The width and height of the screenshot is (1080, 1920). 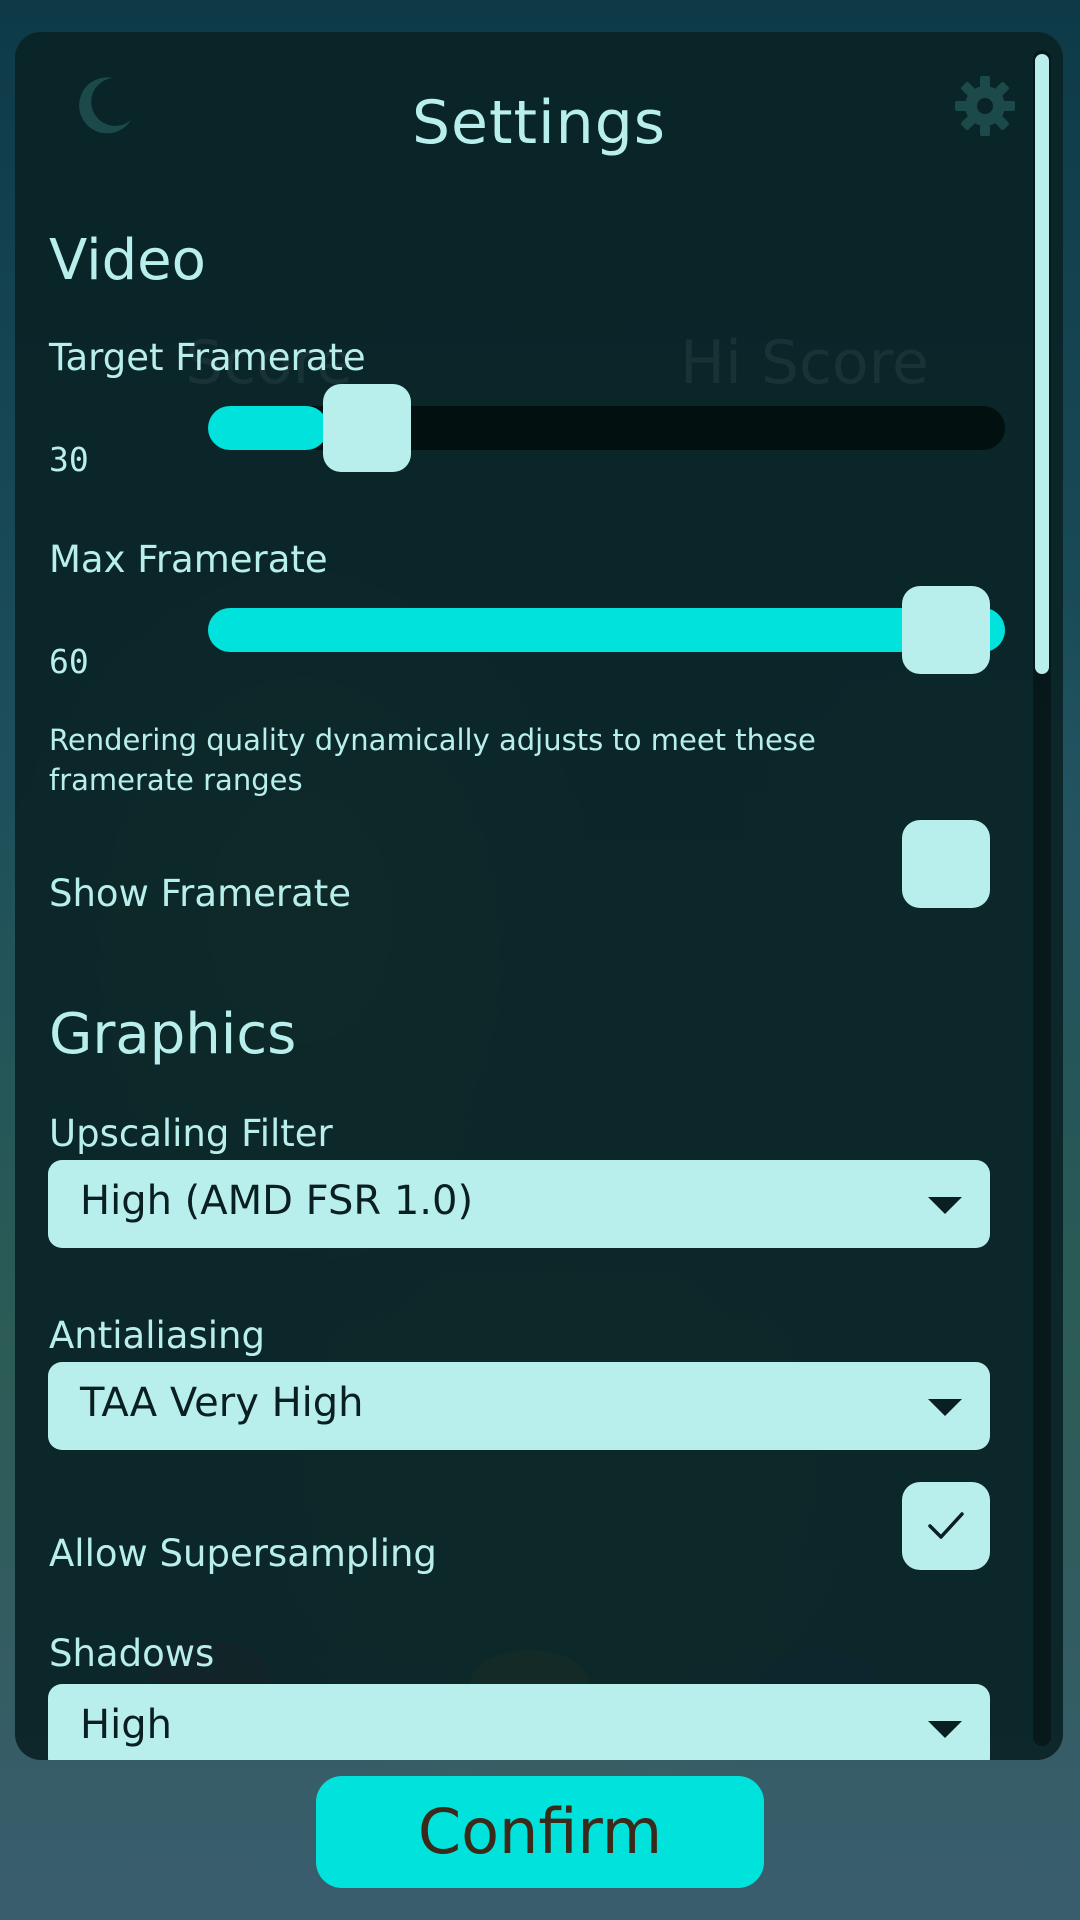 I want to click on allow-supersampling-checkbox, so click(x=946, y=1526).